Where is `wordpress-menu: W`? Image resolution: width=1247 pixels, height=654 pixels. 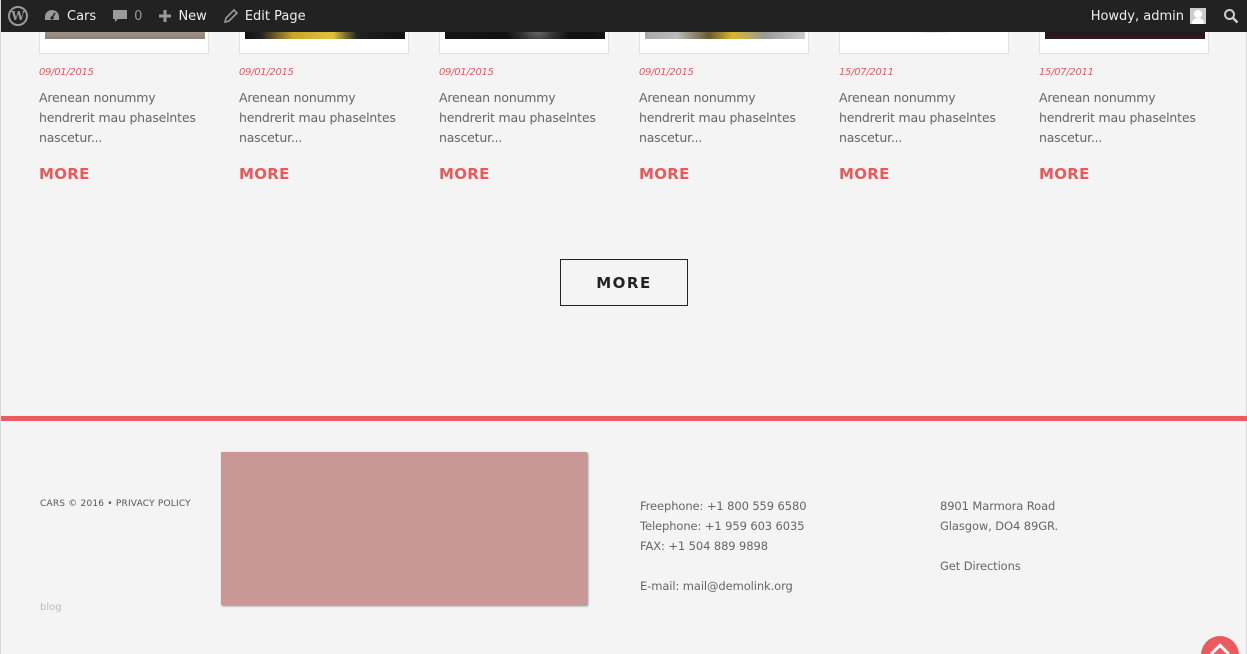
wordpress-menu: W is located at coordinates (18, 16).